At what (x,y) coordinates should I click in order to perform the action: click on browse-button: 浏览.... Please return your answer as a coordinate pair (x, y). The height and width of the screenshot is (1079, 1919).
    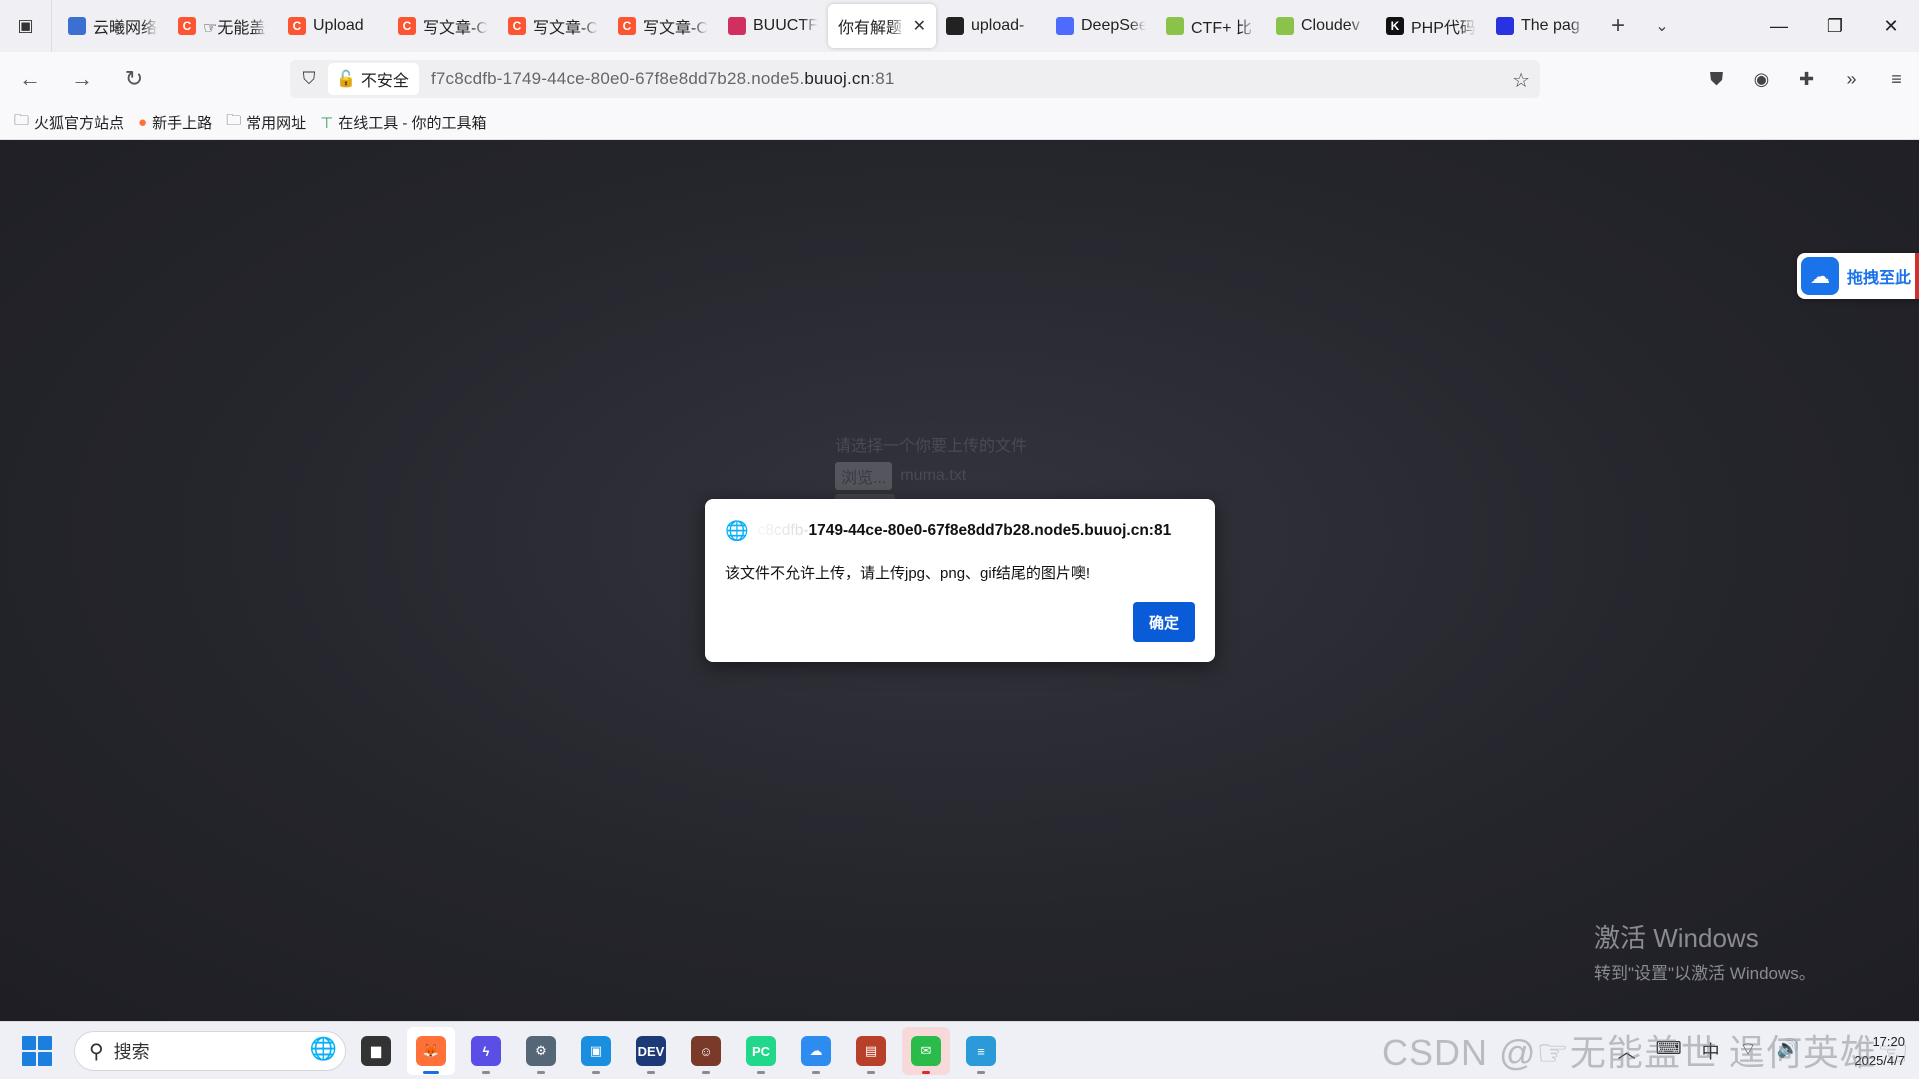
    Looking at the image, I should click on (864, 476).